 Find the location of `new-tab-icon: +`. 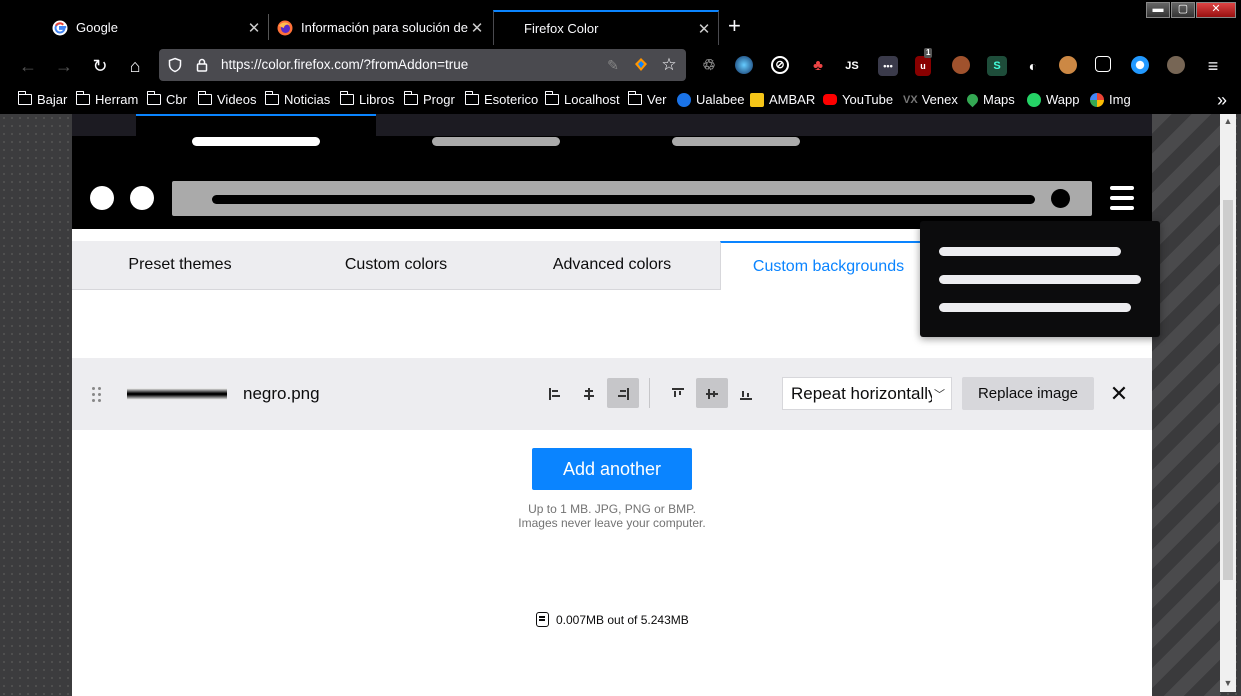

new-tab-icon: + is located at coordinates (734, 26).